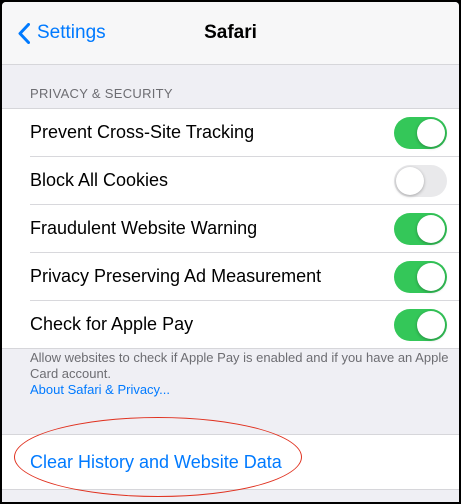 This screenshot has height=504, width=461. I want to click on setting-row-check-for-apple-pay: Check for Apple Pay, so click(244, 324).